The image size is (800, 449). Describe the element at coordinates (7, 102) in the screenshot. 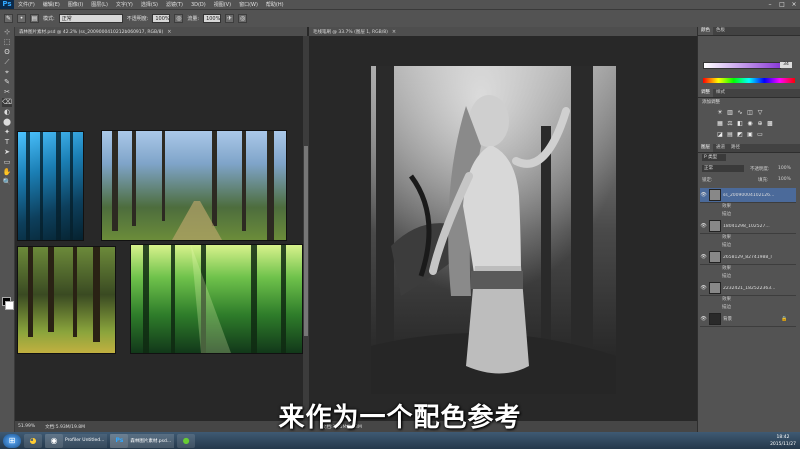

I see `brush-tool-icon: ⌫` at that location.